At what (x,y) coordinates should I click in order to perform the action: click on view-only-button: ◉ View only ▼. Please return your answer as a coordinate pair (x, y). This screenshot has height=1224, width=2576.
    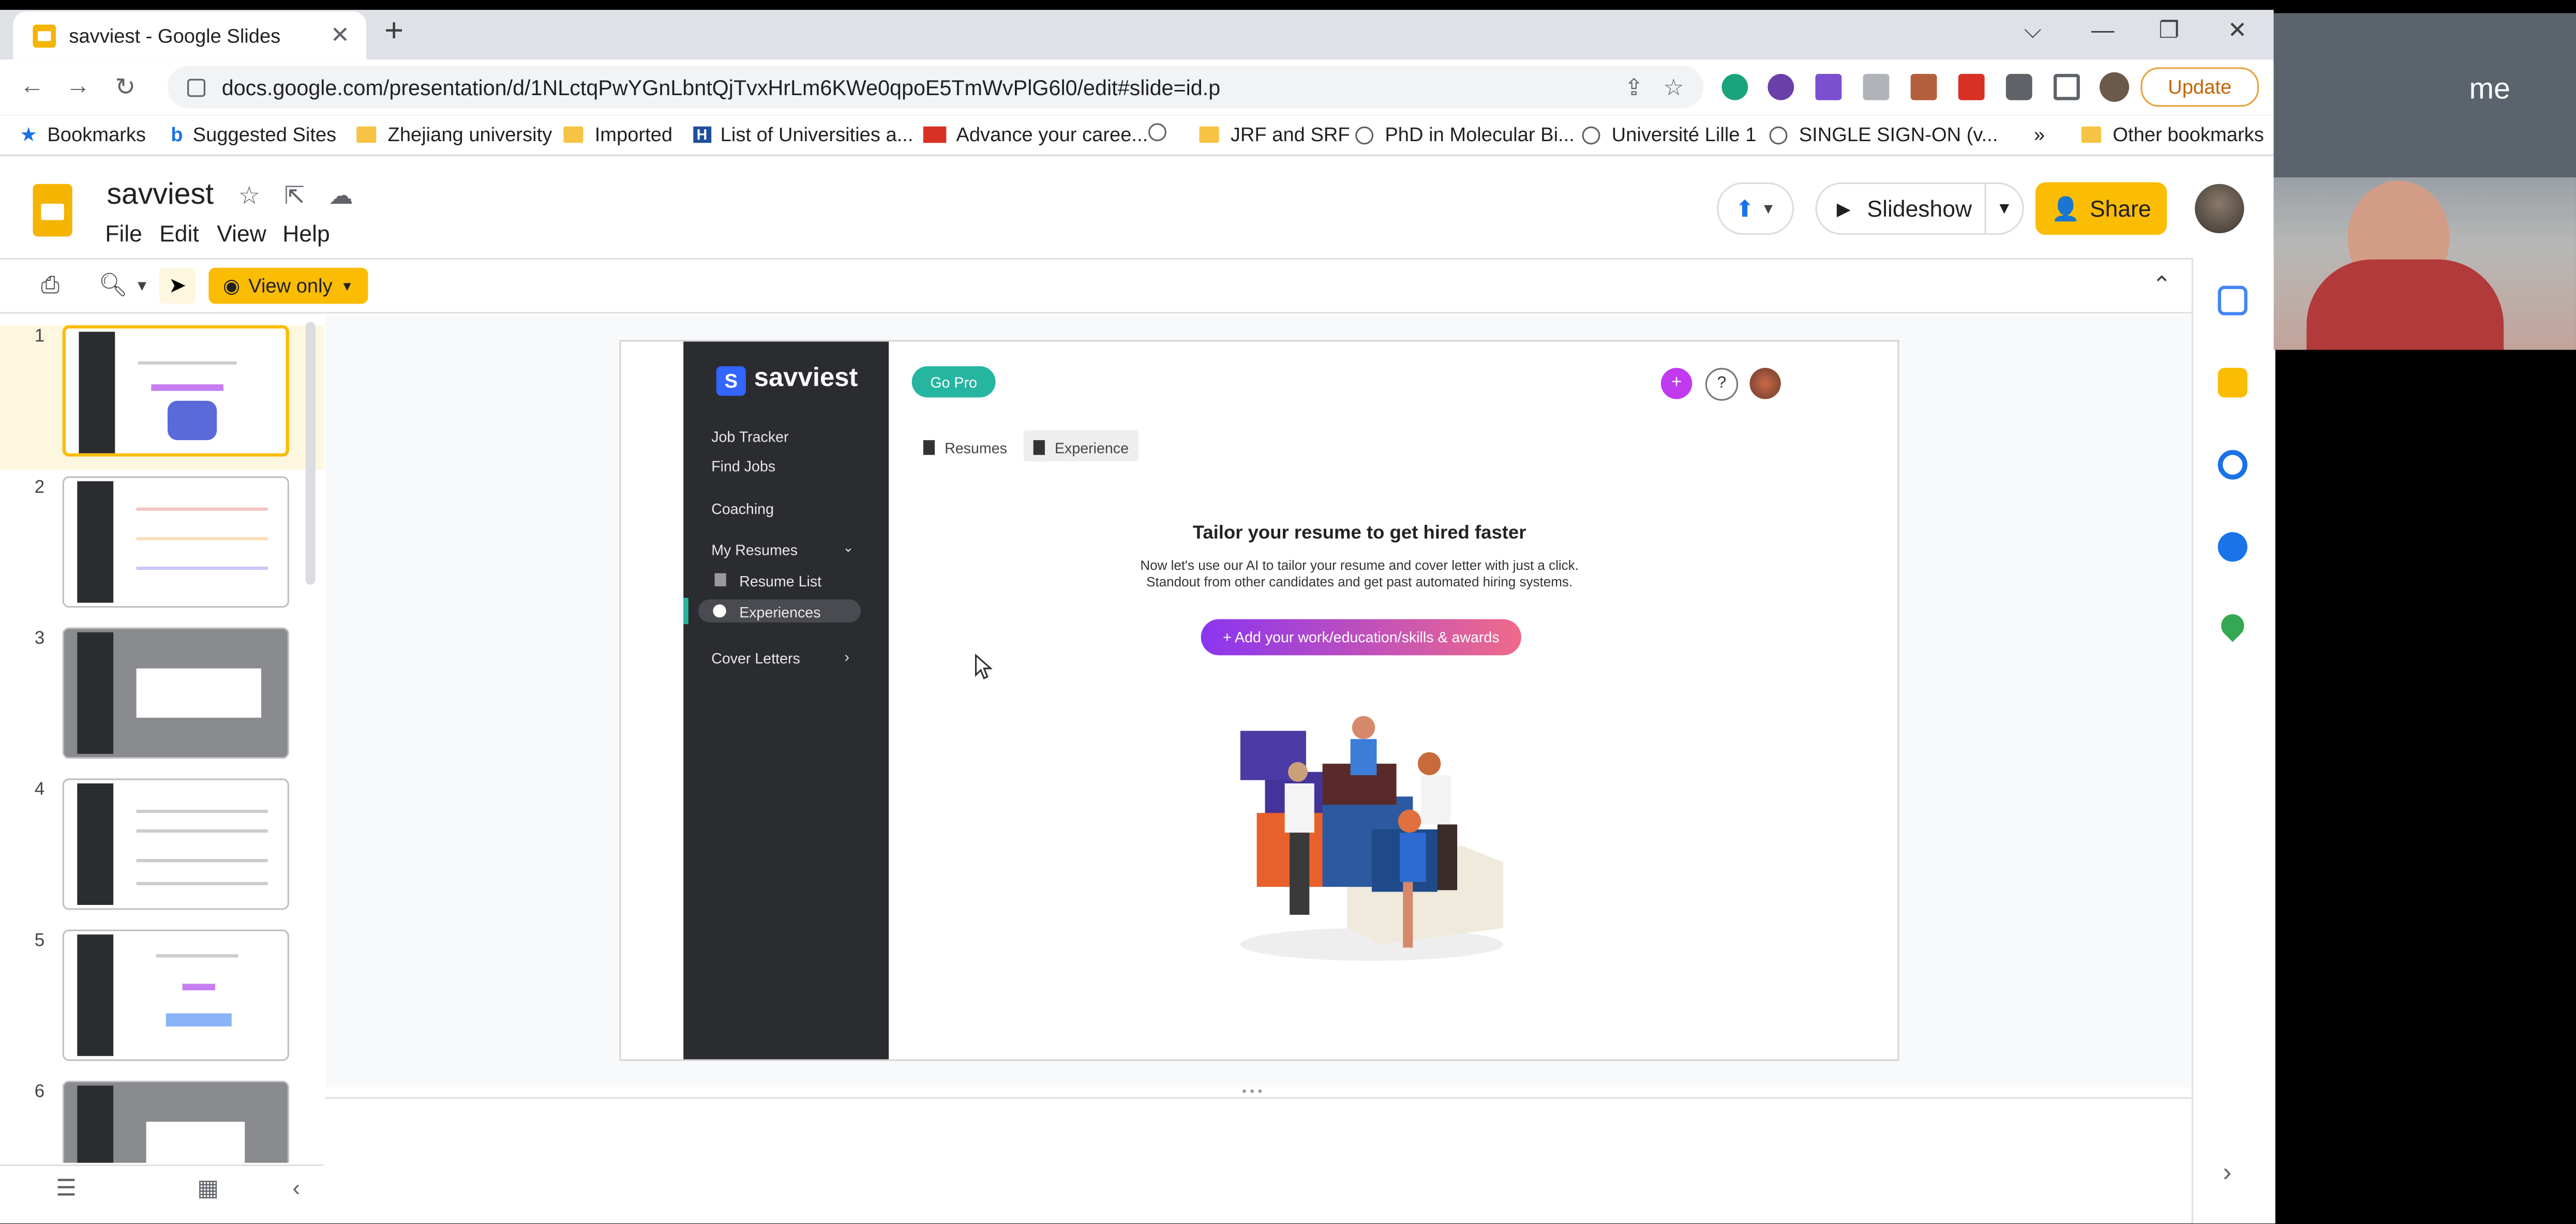
    Looking at the image, I should click on (288, 285).